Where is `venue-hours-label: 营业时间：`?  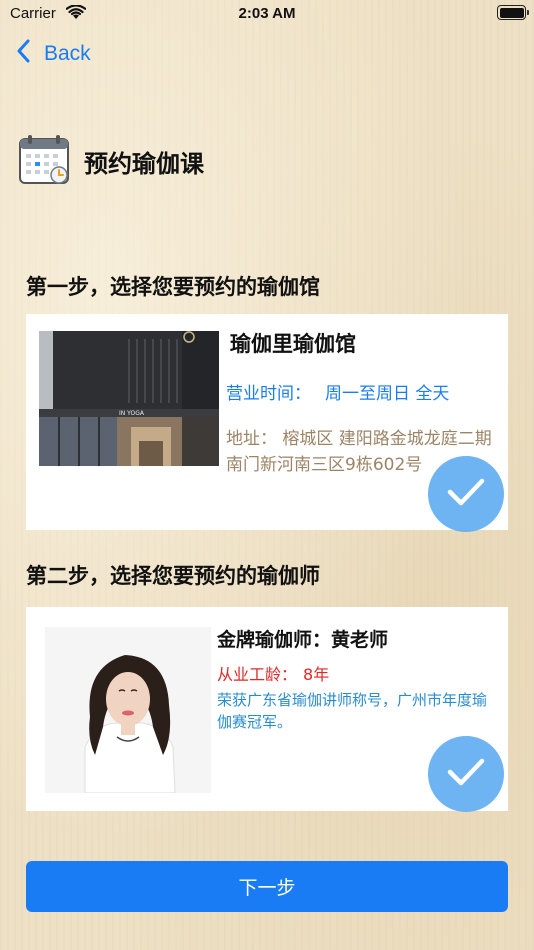 venue-hours-label: 营业时间： is located at coordinates (268, 394).